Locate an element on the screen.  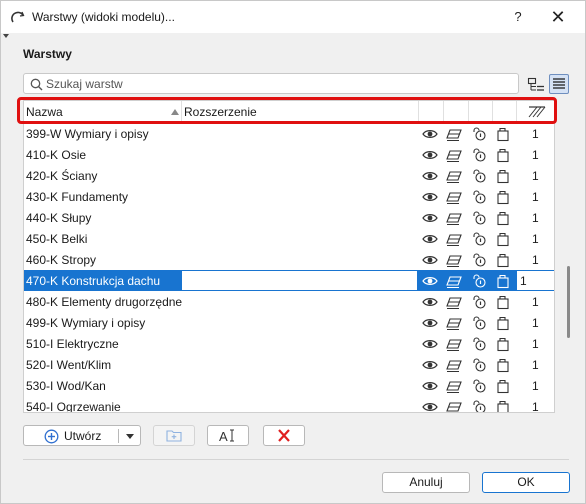
folder-tree-view-icon is located at coordinates (536, 84).